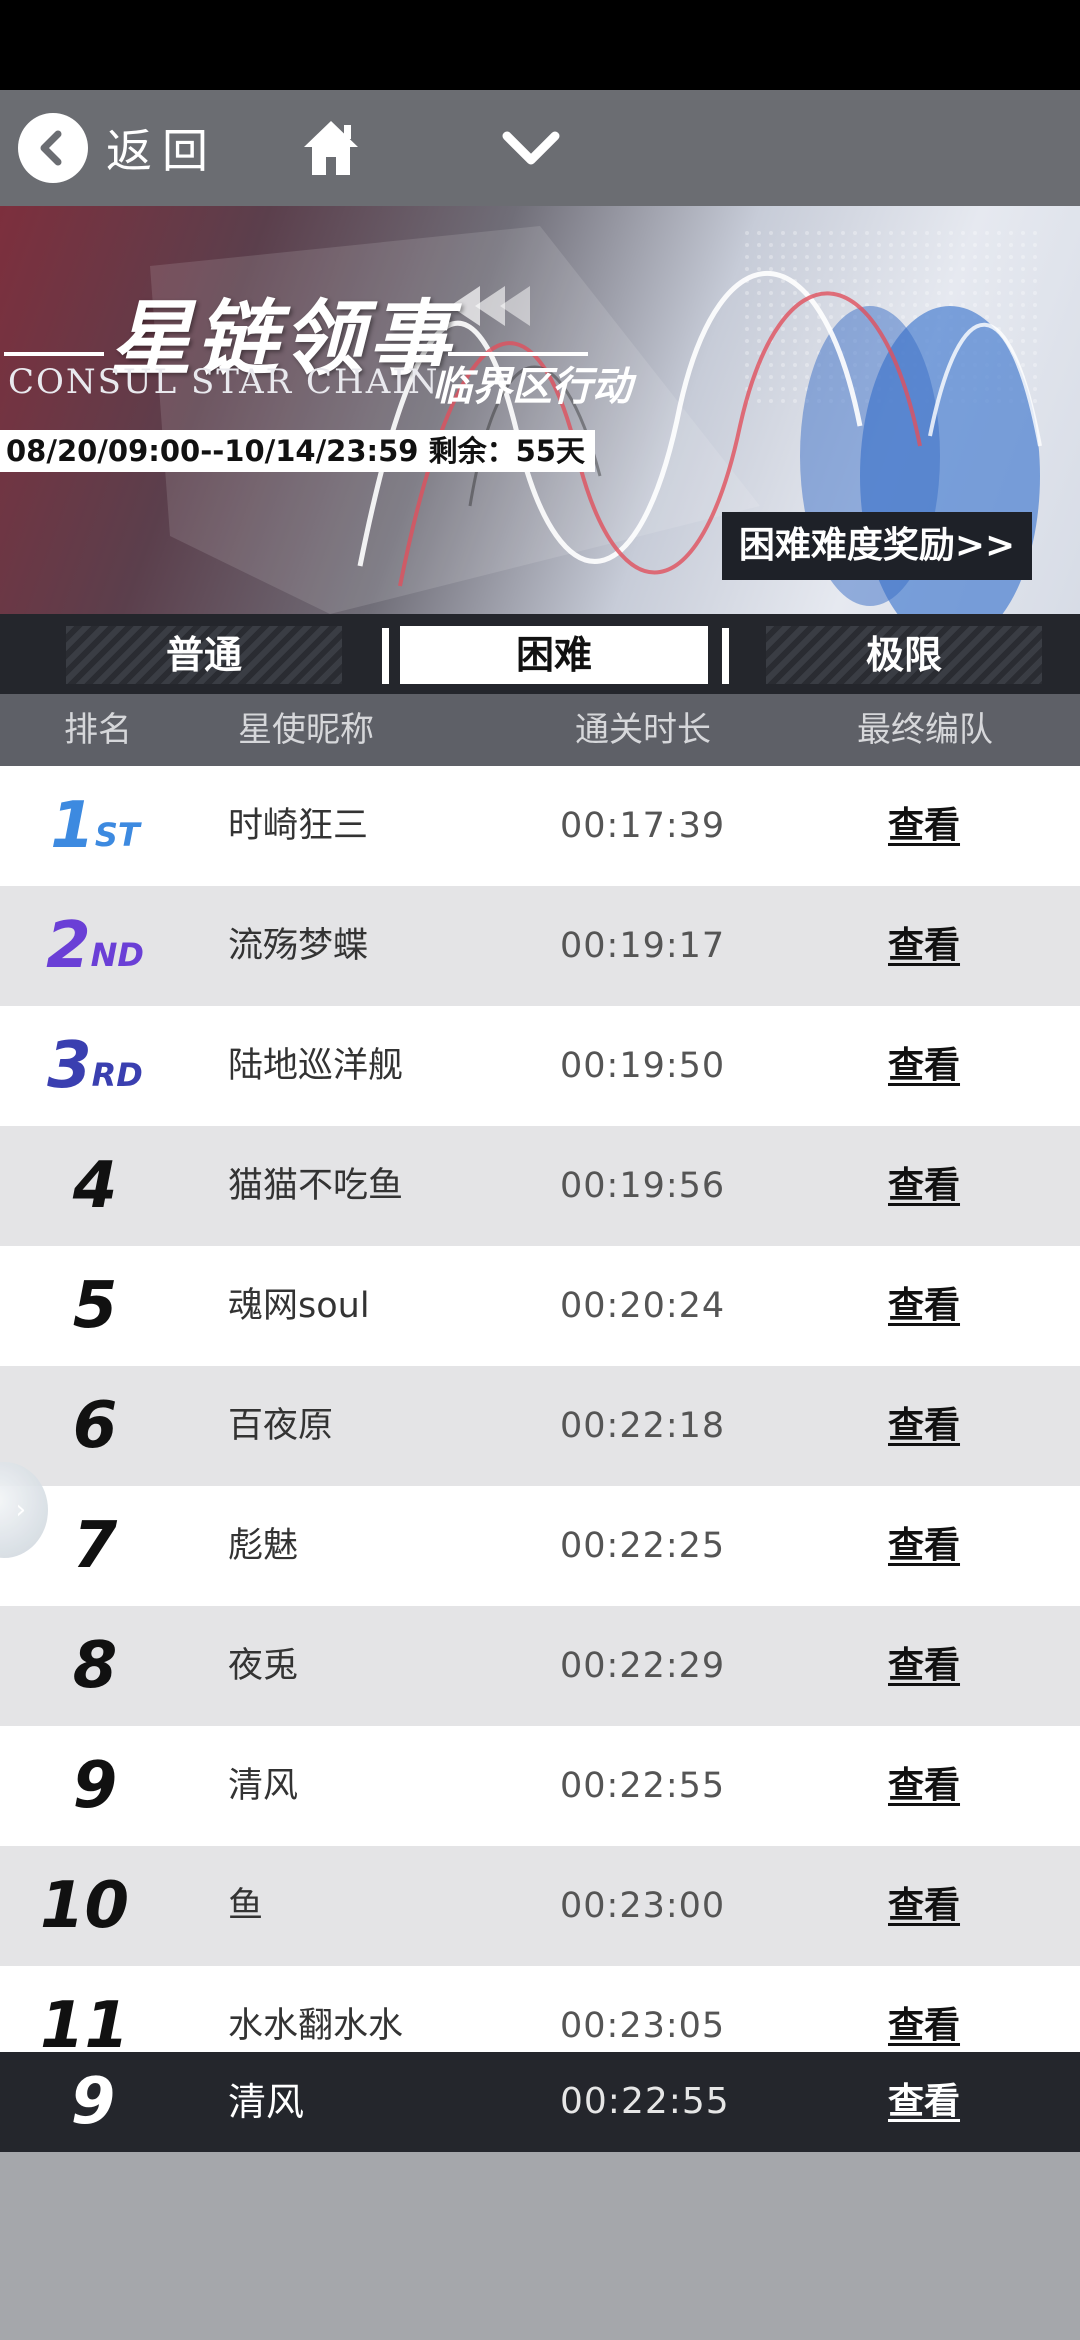  Describe the element at coordinates (263, 1786) in the screenshot. I see `player-nickname: 清风` at that location.